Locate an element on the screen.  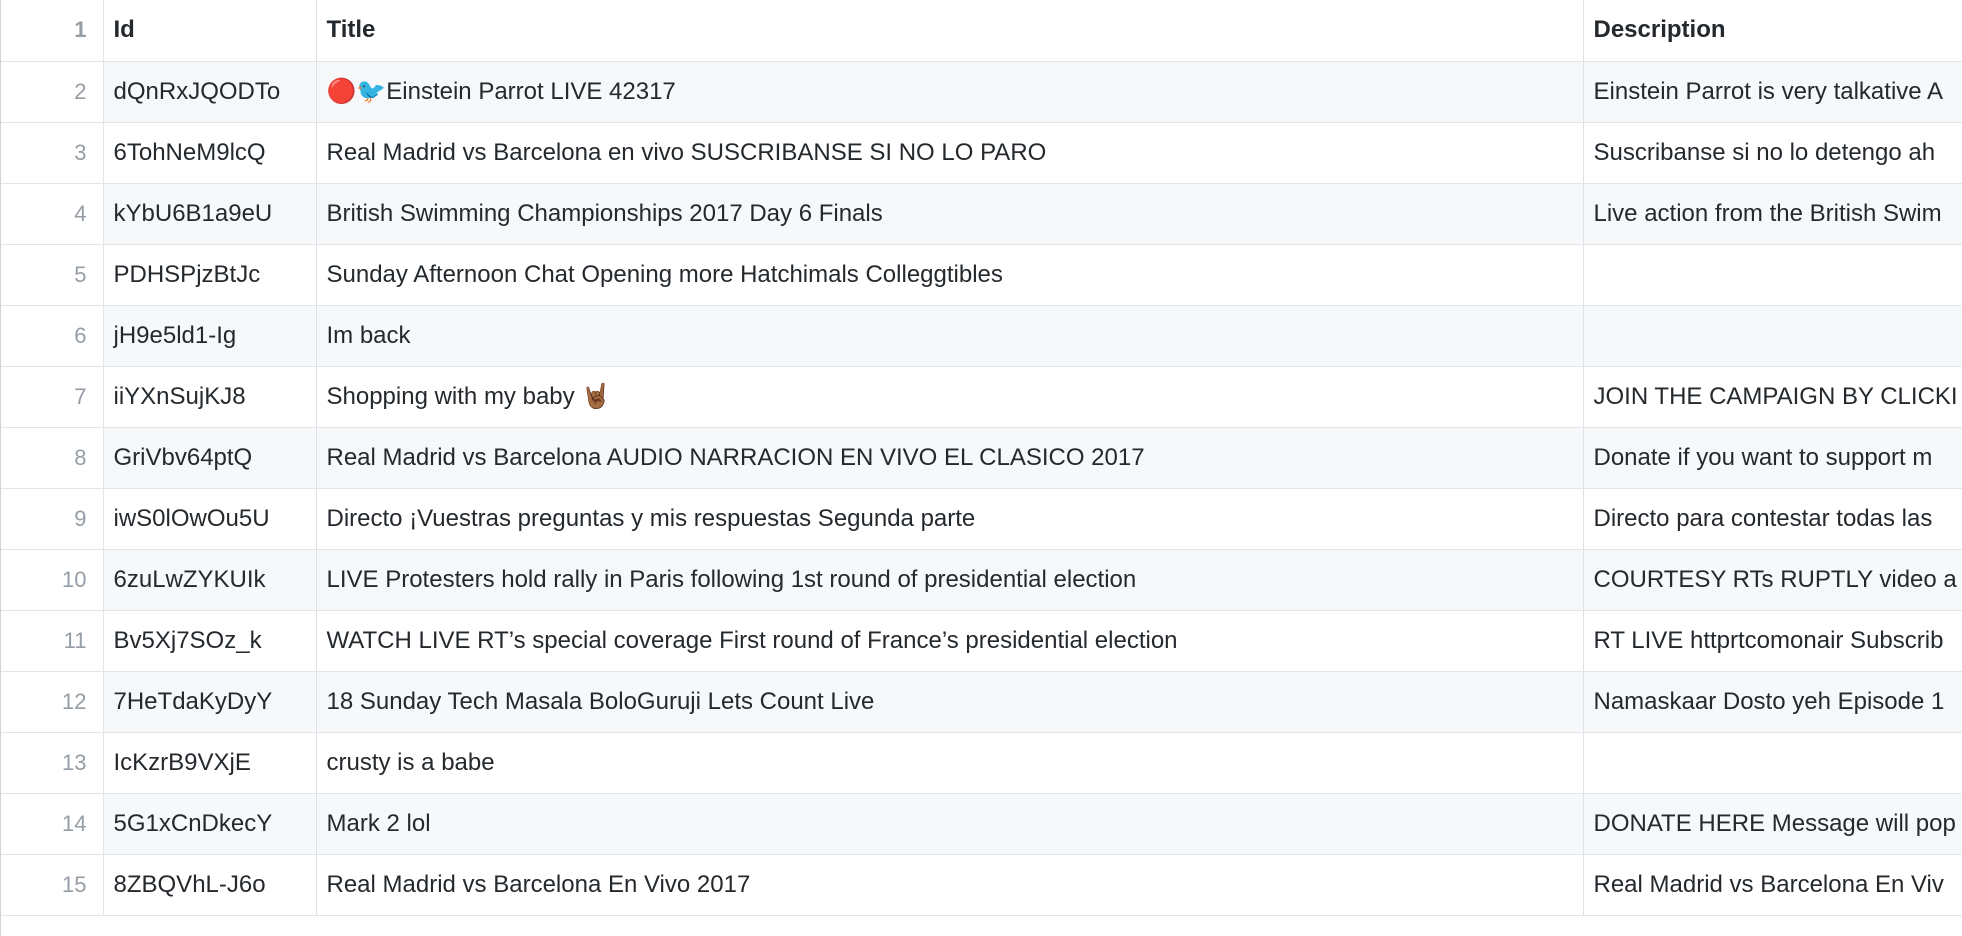
cell-id: iwS0lOwOu5U is located at coordinates (210, 519).